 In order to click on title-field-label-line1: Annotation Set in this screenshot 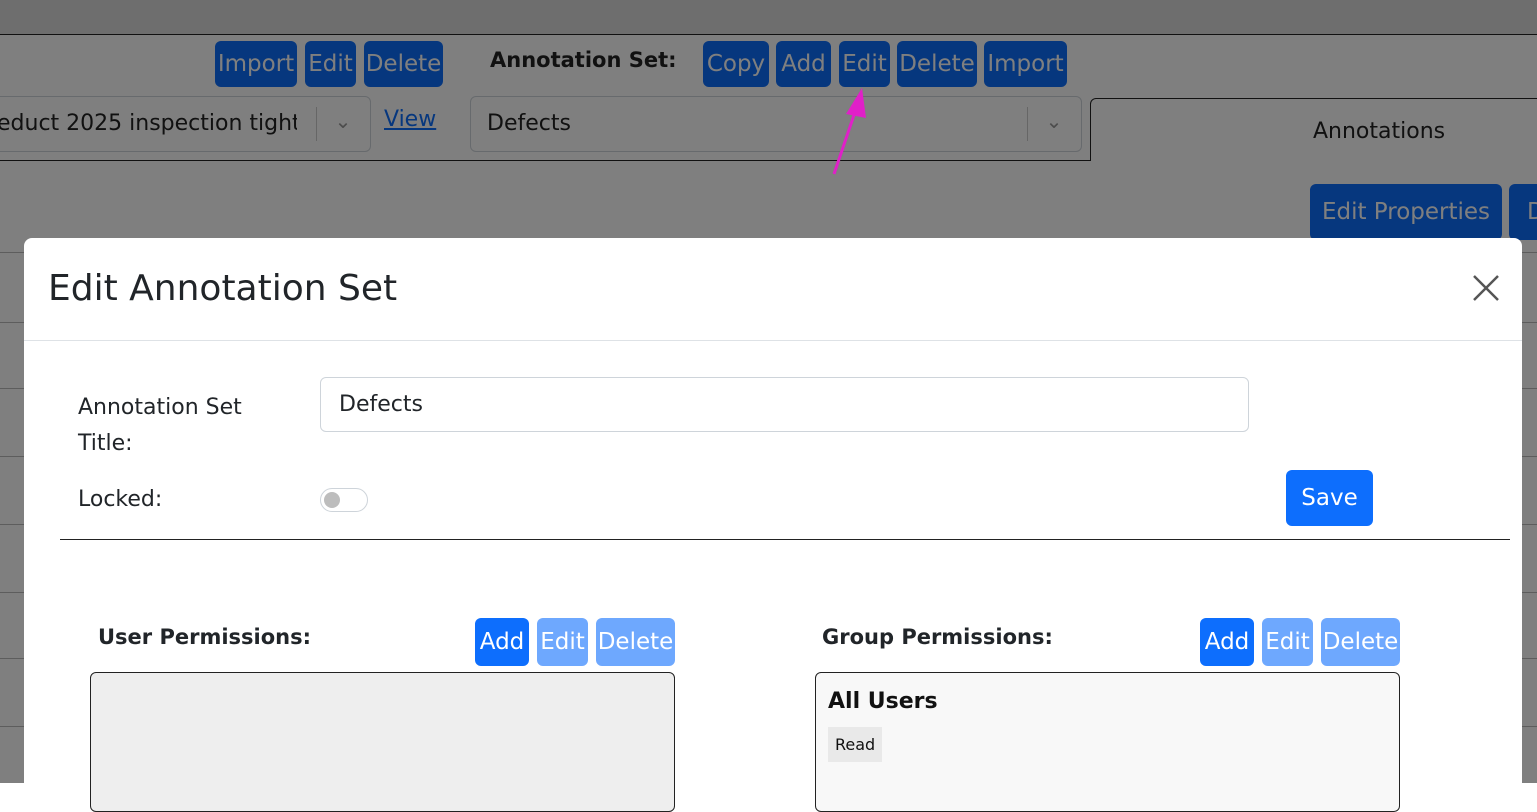, I will do `click(160, 407)`.